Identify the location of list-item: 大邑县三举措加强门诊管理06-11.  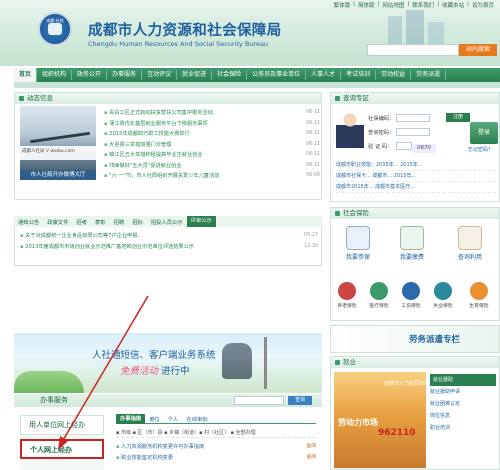
(212, 145).